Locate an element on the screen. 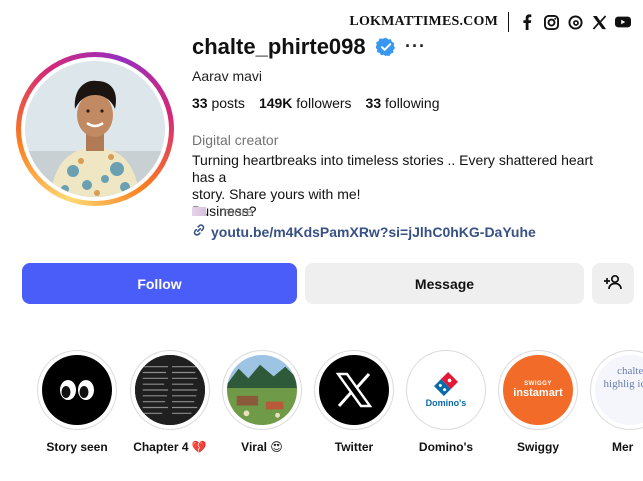 This screenshot has height=481, width=643. bio-more-link: ... more is located at coordinates (222, 211).